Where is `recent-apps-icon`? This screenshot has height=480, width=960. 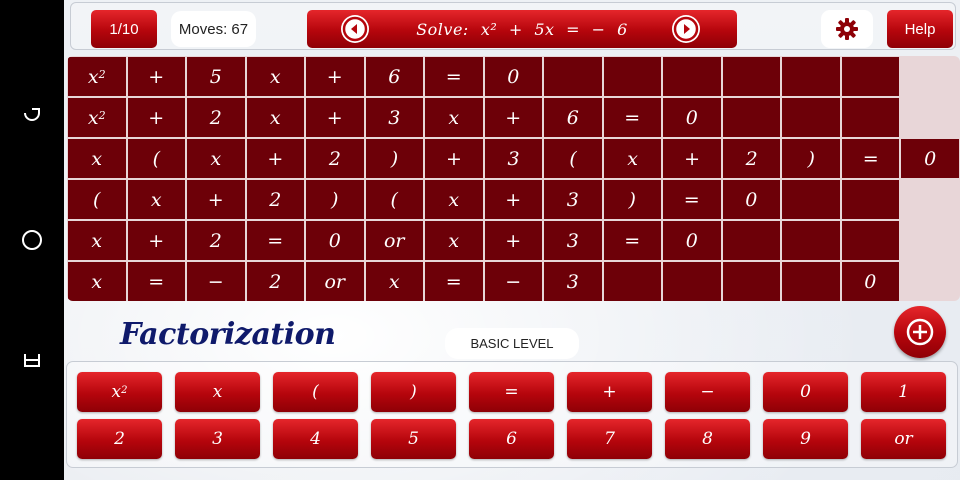
recent-apps-icon is located at coordinates (32, 117).